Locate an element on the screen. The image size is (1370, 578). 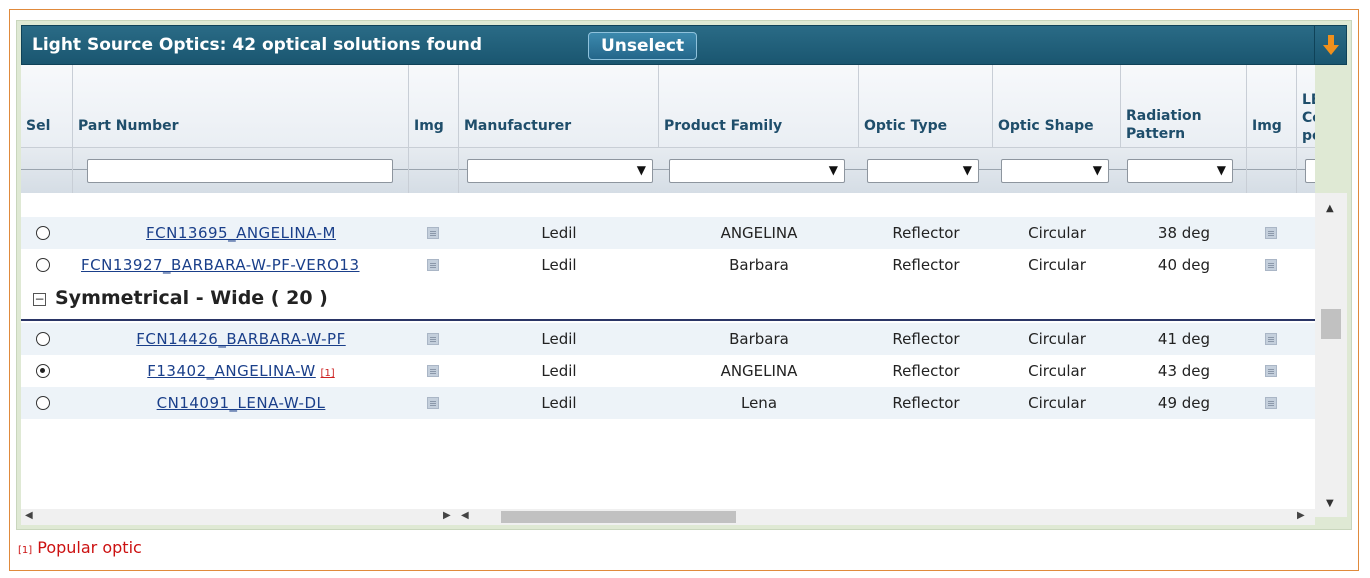
radiation-pattern-cell: 43 deg is located at coordinates (1184, 371).